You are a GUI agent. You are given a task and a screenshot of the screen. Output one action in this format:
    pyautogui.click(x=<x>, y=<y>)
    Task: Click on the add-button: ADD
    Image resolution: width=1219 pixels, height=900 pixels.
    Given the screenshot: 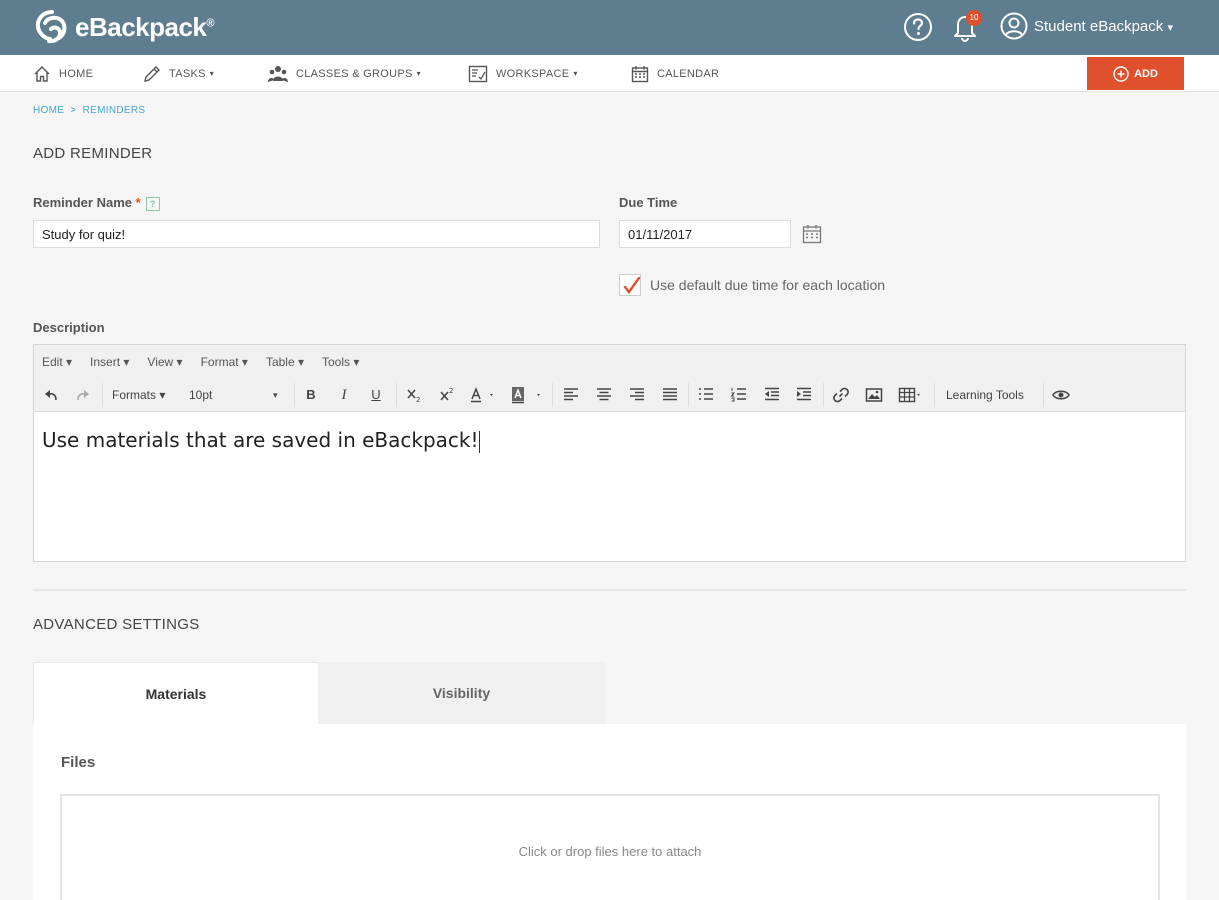 What is the action you would take?
    pyautogui.click(x=1135, y=73)
    